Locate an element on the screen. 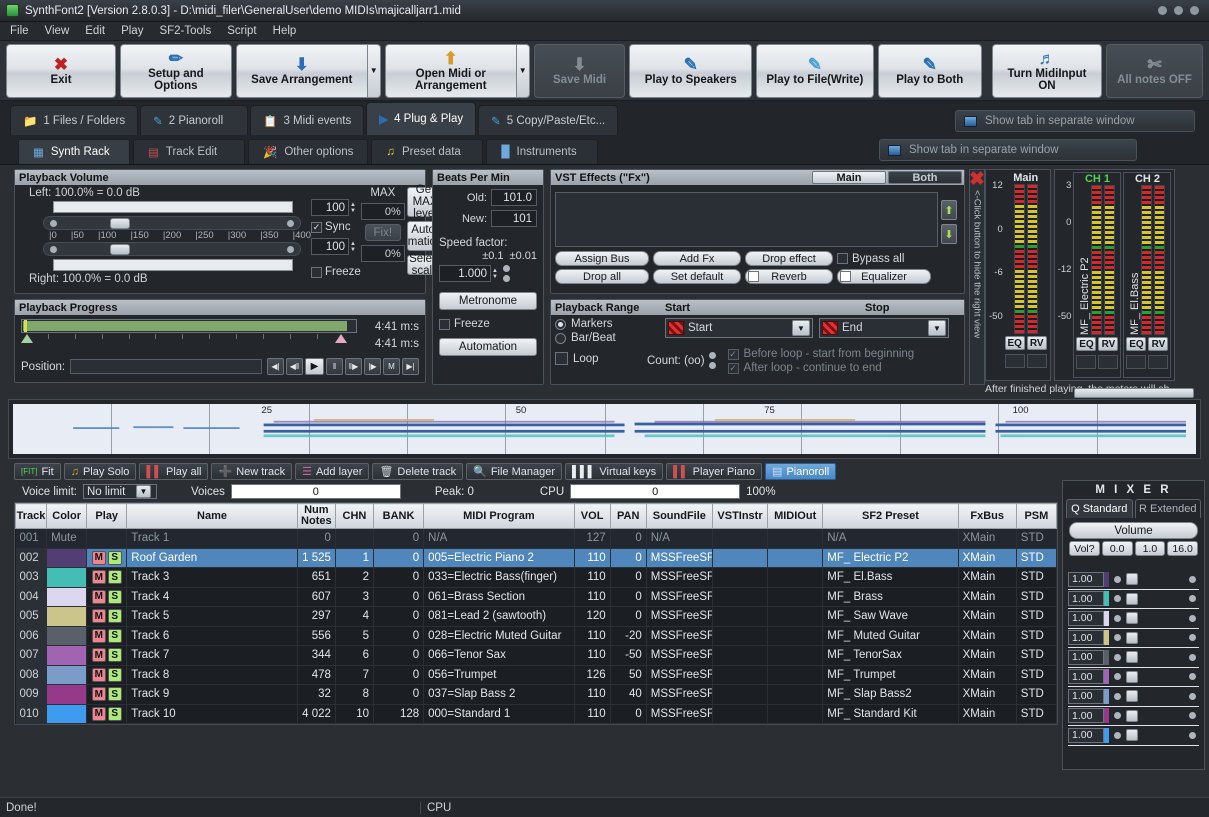 This screenshot has width=1209, height=817. play-all-button: ▌▌ Play all is located at coordinates (174, 471).